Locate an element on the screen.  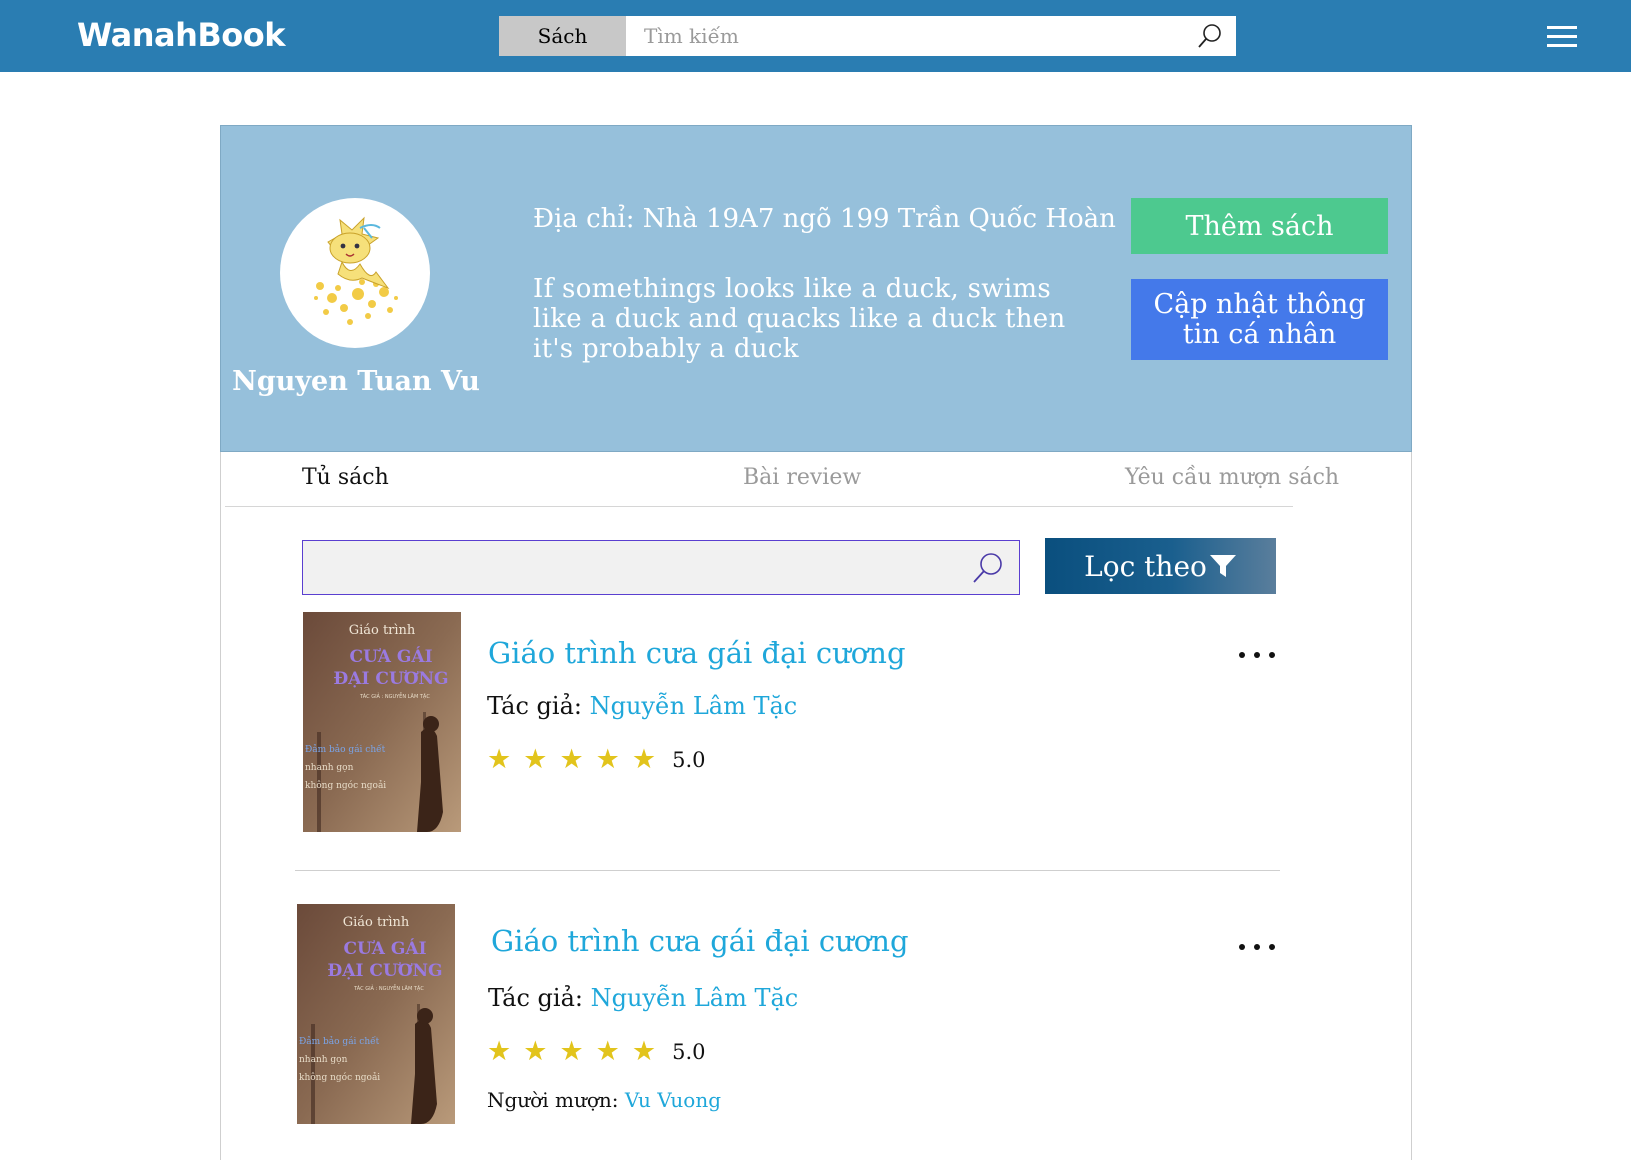
list-divider is located at coordinates (787, 870).